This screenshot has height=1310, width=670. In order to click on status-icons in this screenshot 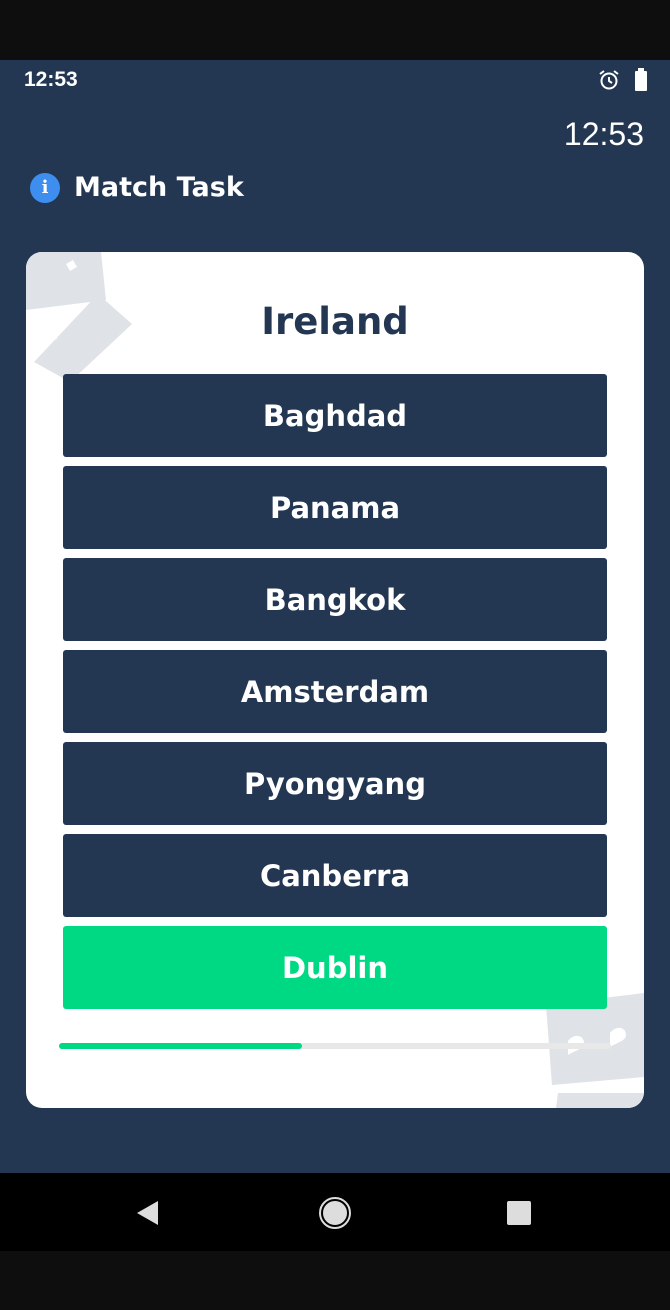, I will do `click(623, 82)`.